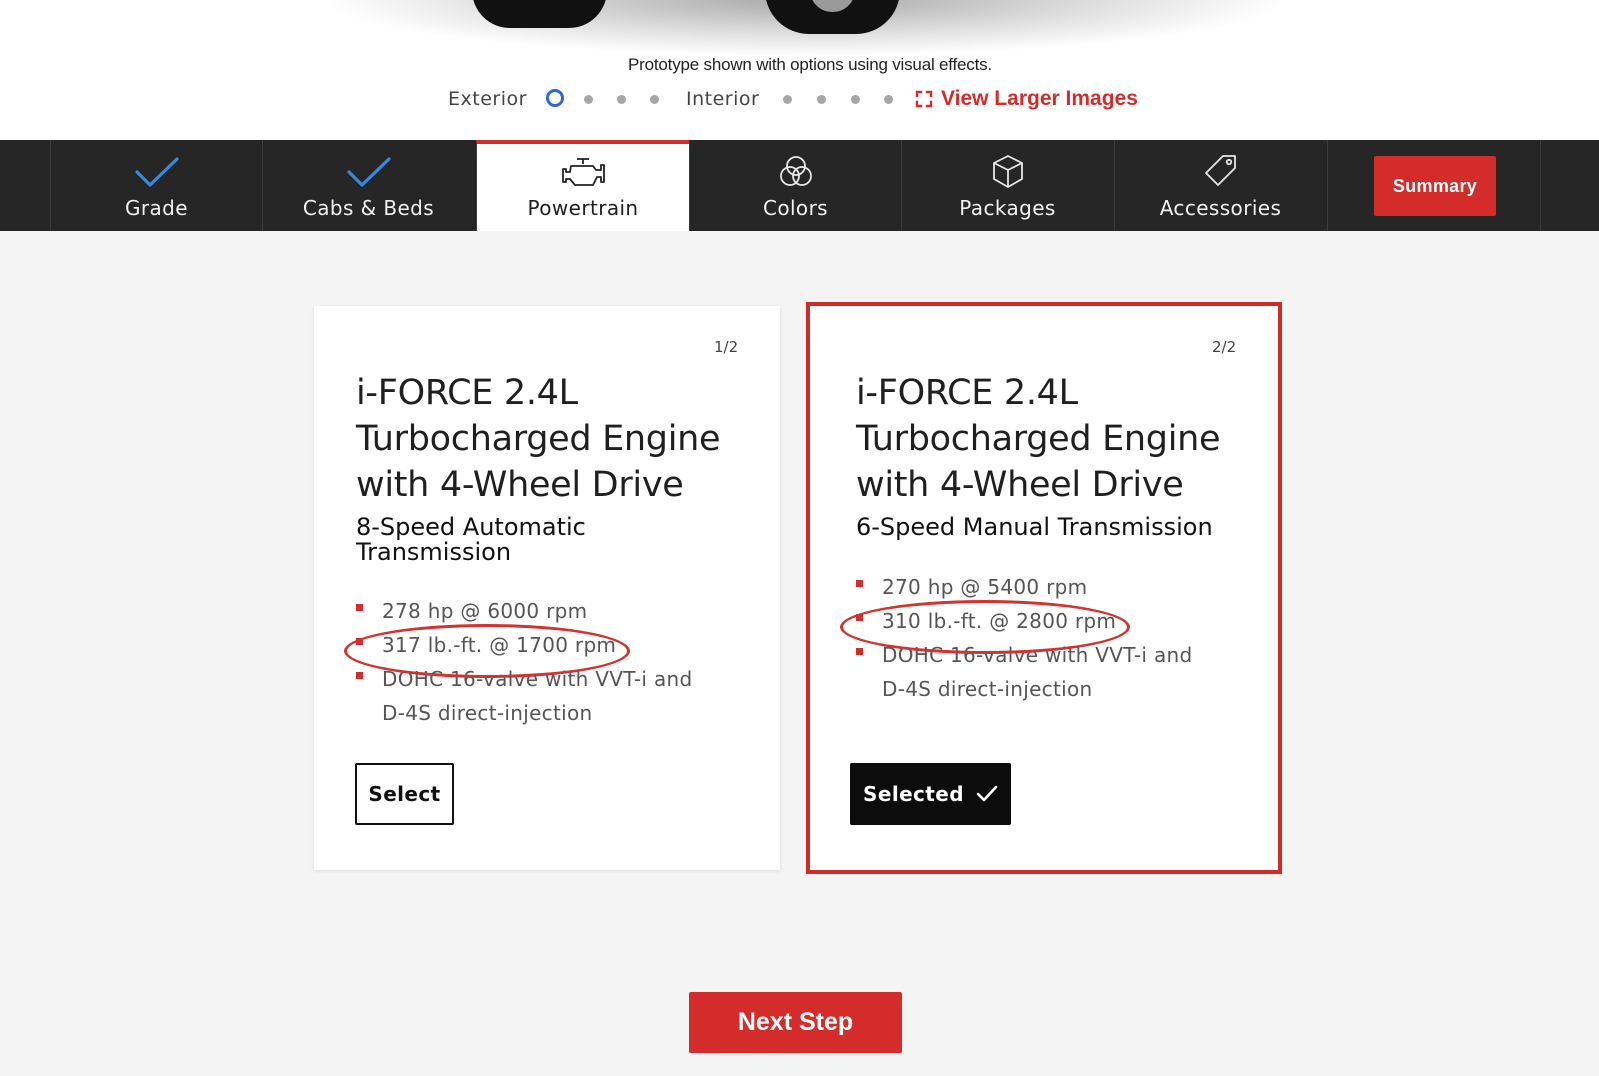 The width and height of the screenshot is (1599, 1076). I want to click on selected-button: Selected, so click(930, 794).